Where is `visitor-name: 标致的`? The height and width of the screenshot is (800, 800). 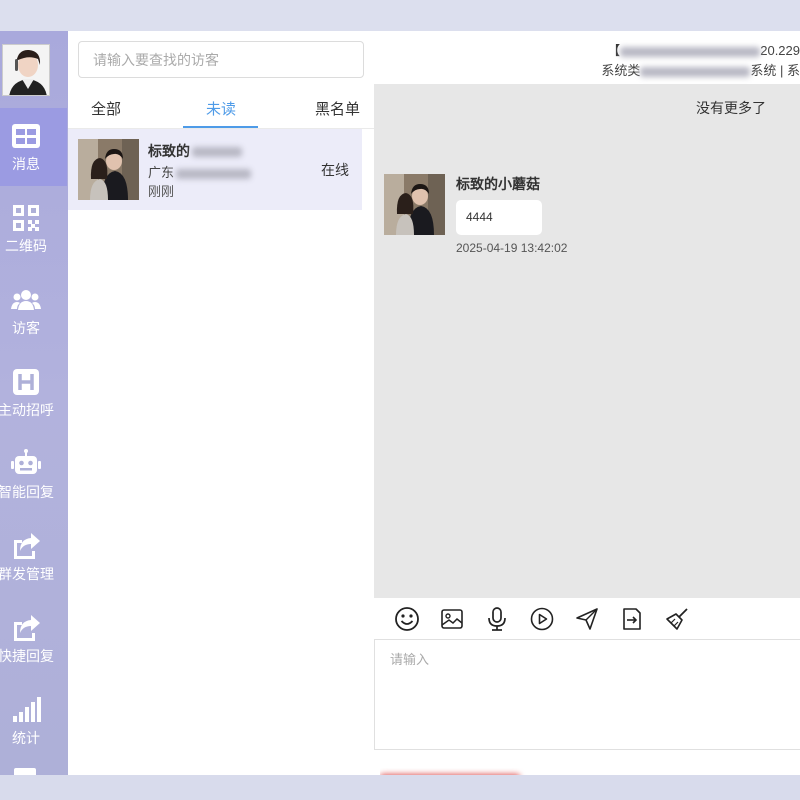
visitor-name: 标致的 is located at coordinates (195, 151).